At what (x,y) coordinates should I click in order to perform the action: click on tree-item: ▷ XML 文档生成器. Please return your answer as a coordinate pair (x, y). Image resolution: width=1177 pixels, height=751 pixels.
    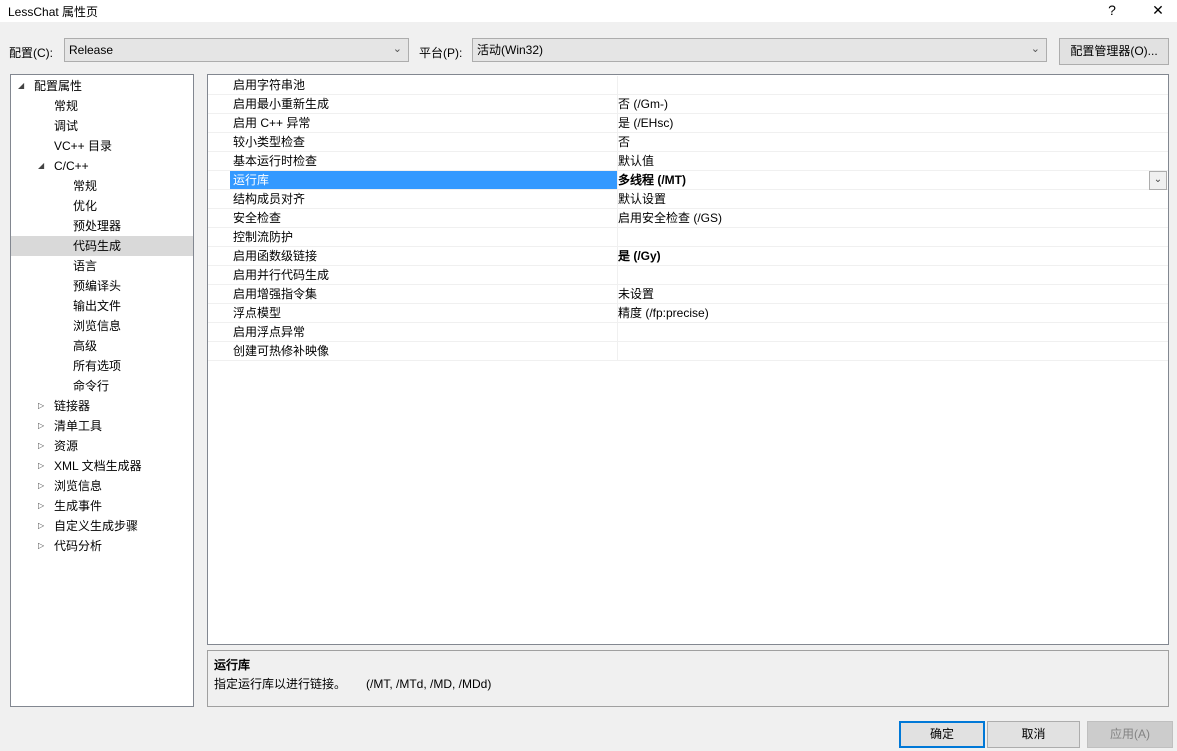
    Looking at the image, I should click on (102, 466).